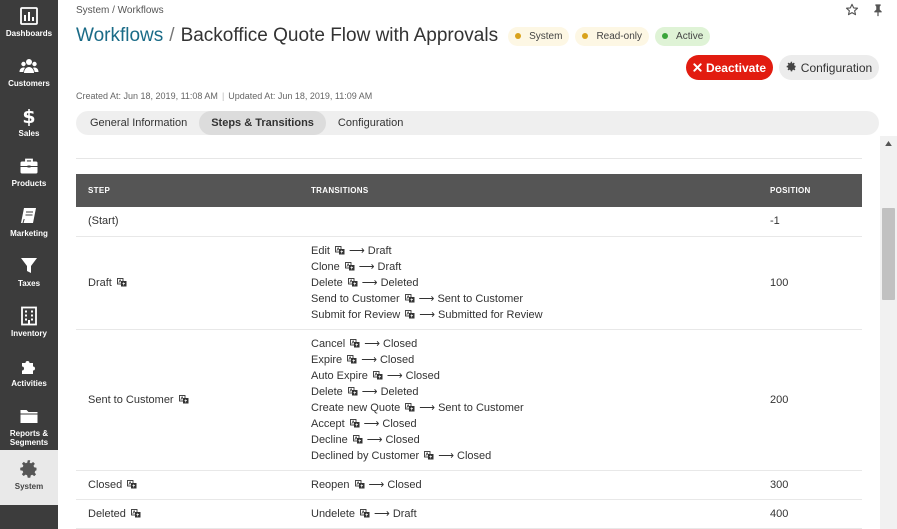 The width and height of the screenshot is (897, 529). I want to click on workflows-link: Workflows, so click(119, 36).